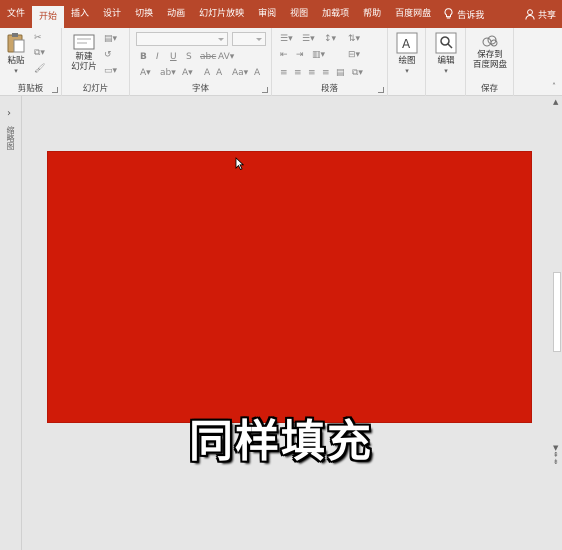 The image size is (562, 550). Describe the element at coordinates (265, 90) in the screenshot. I see `font-launcher-icon` at that location.